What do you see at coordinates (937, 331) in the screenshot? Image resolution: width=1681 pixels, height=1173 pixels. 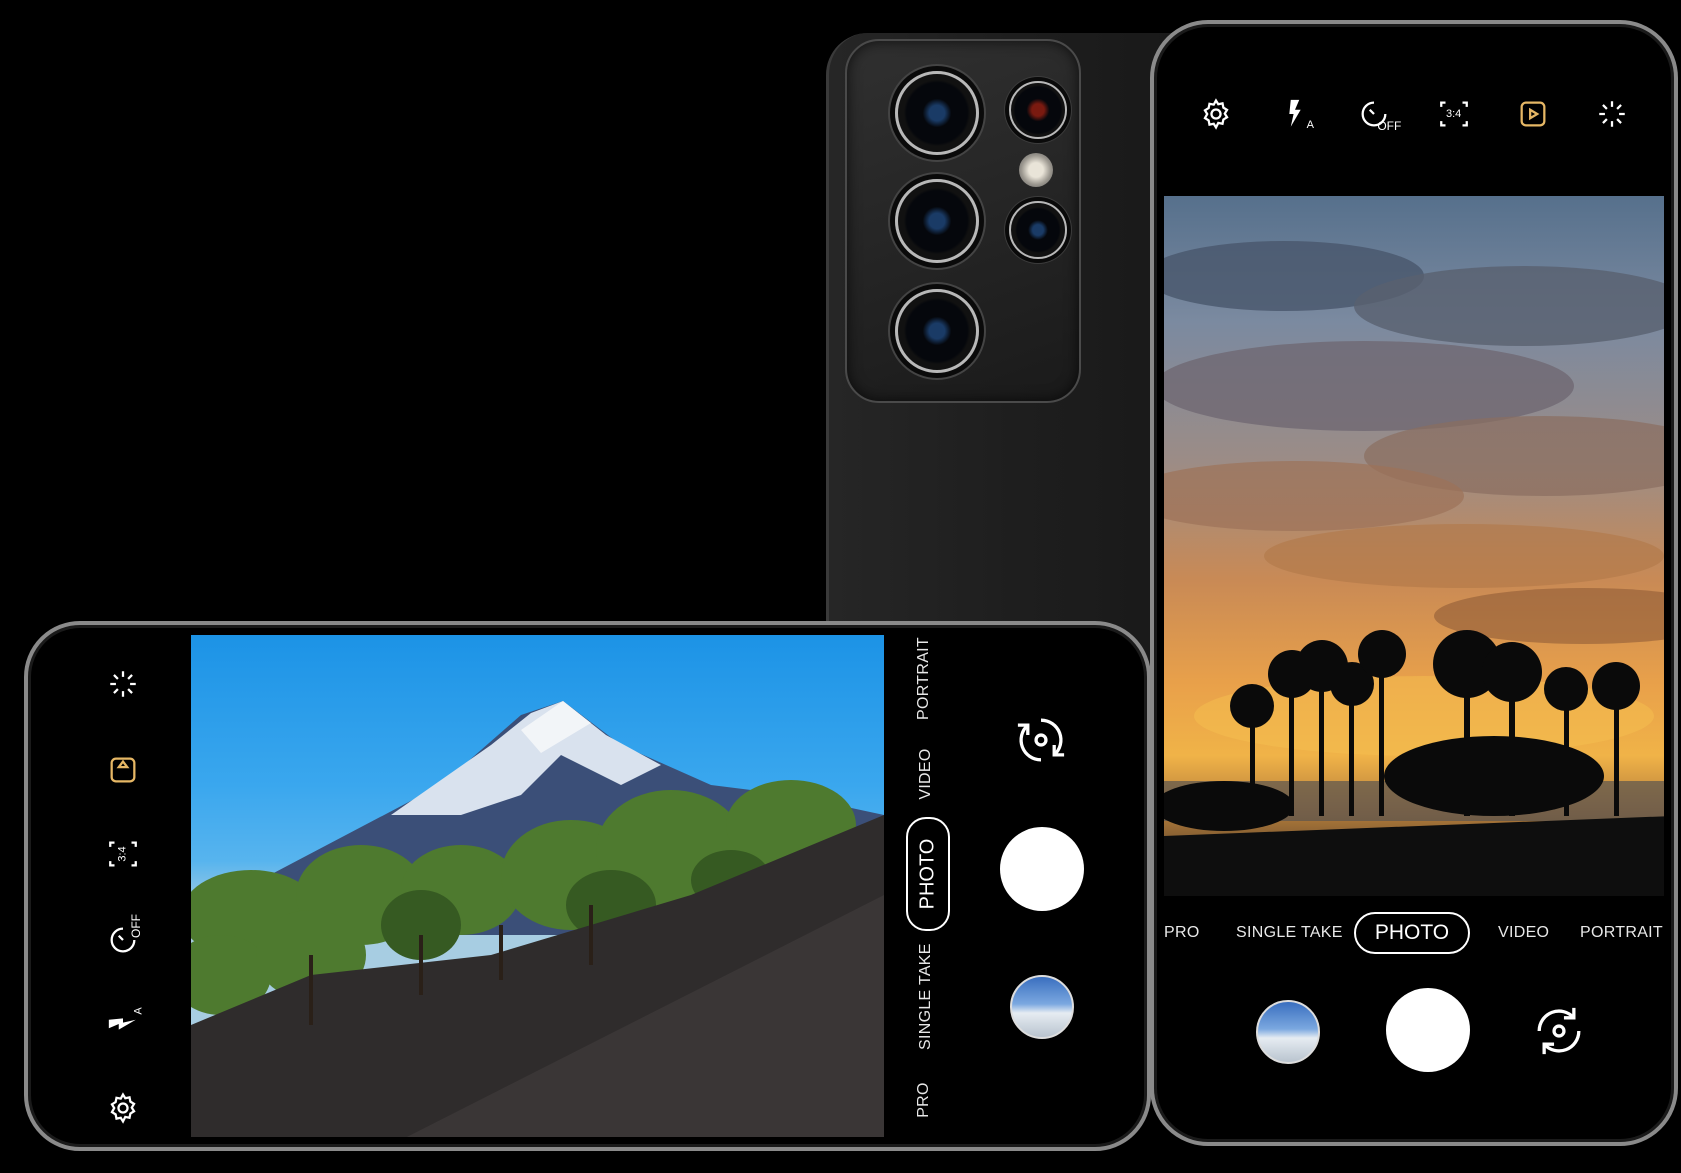 I see `periscope-lens` at bounding box center [937, 331].